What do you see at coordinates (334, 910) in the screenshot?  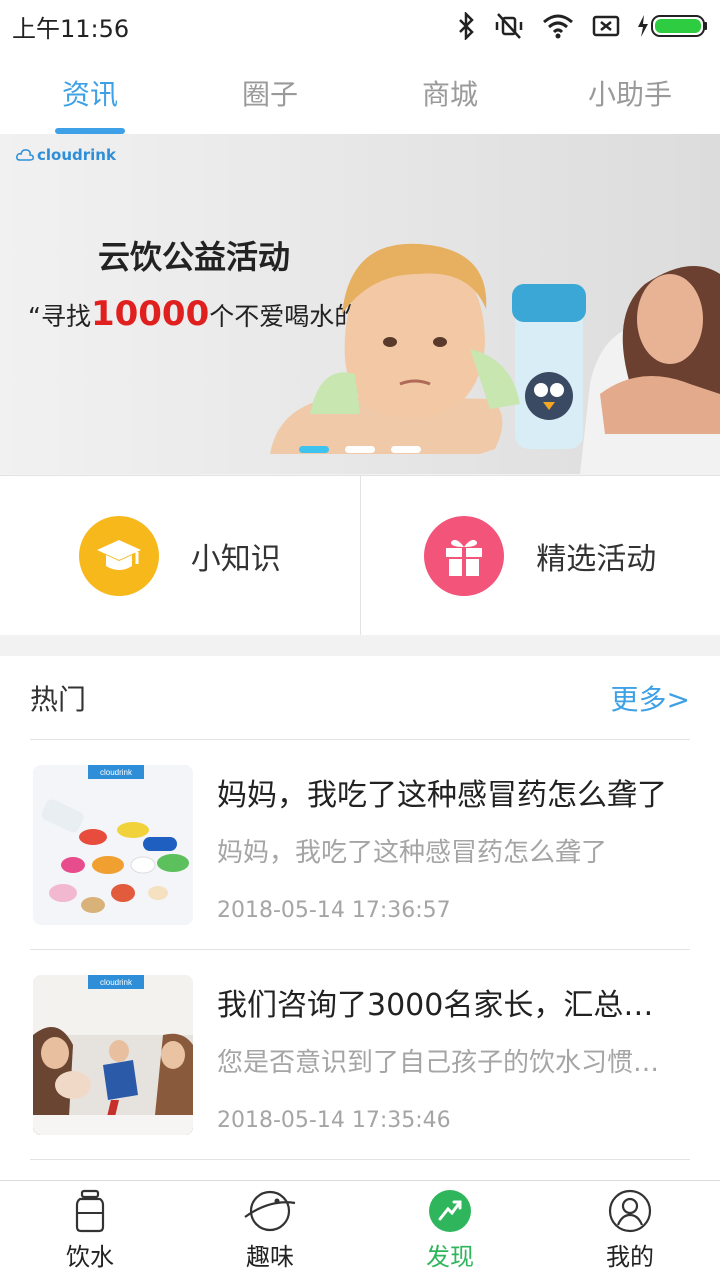 I see `article-time: 2018-05-14 17:36:57` at bounding box center [334, 910].